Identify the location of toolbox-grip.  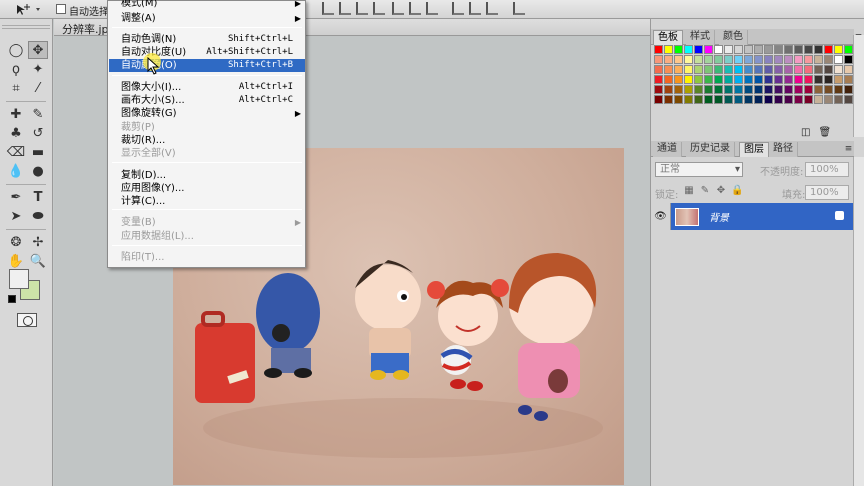
(26, 27).